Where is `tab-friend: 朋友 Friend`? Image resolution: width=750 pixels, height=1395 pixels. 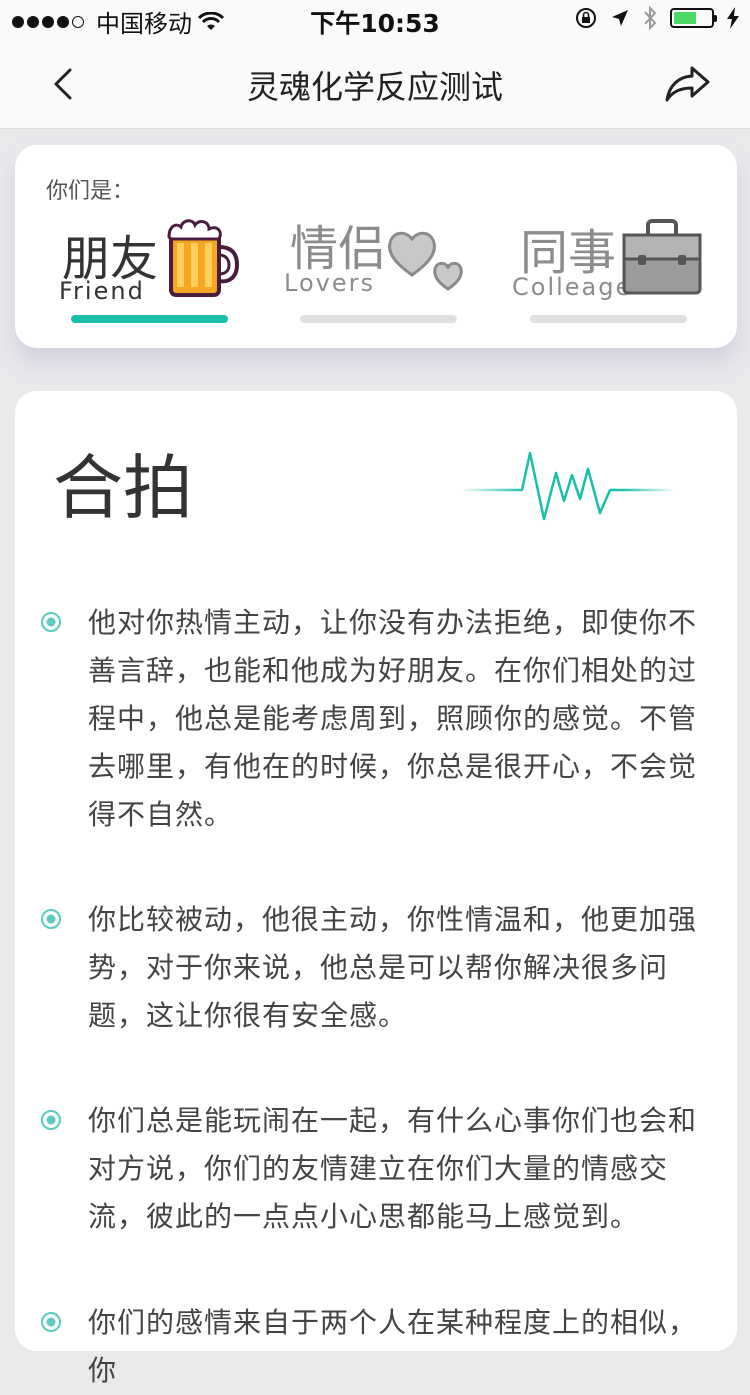
tab-friend: 朋友 Friend is located at coordinates (175, 268).